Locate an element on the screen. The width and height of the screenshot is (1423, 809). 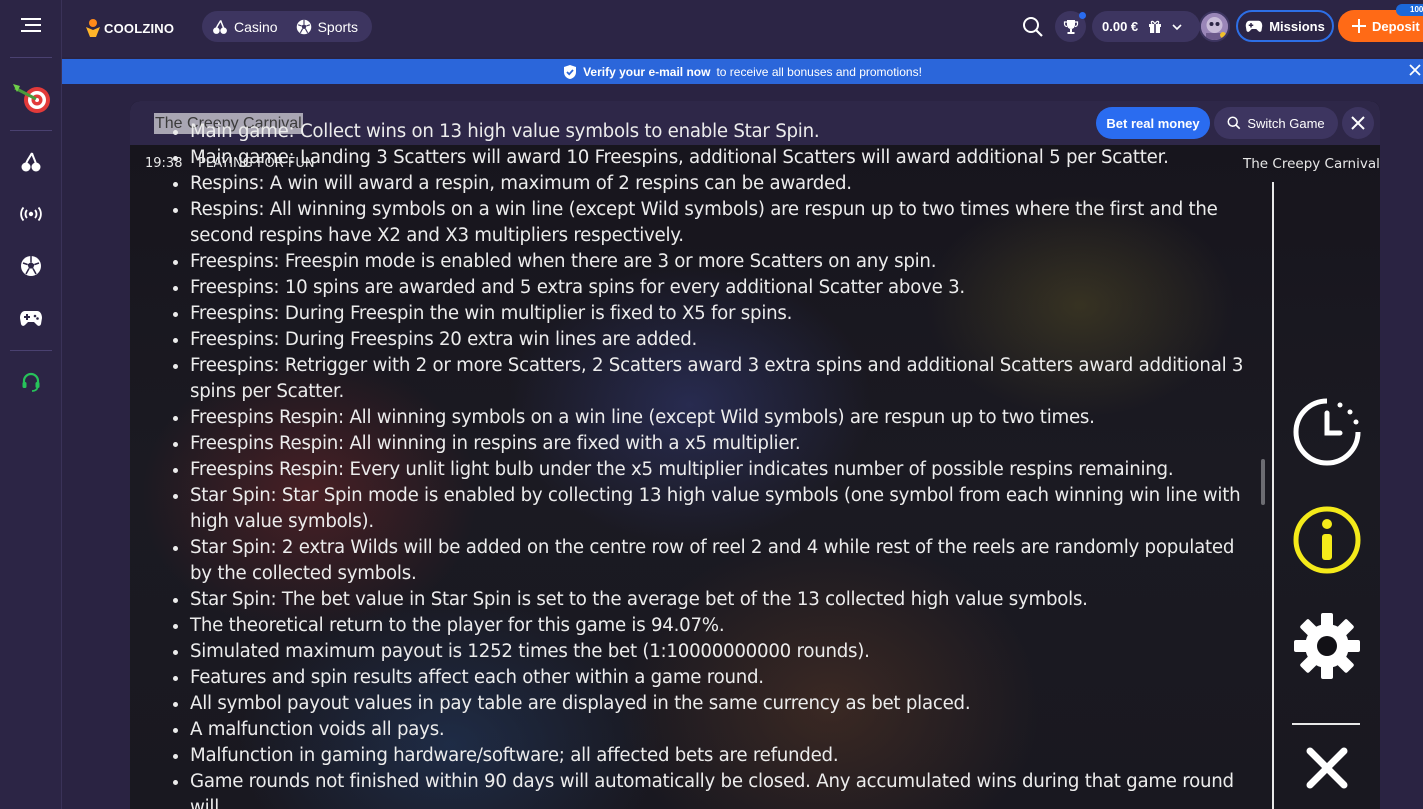
close-game-button is located at coordinates (1358, 123).